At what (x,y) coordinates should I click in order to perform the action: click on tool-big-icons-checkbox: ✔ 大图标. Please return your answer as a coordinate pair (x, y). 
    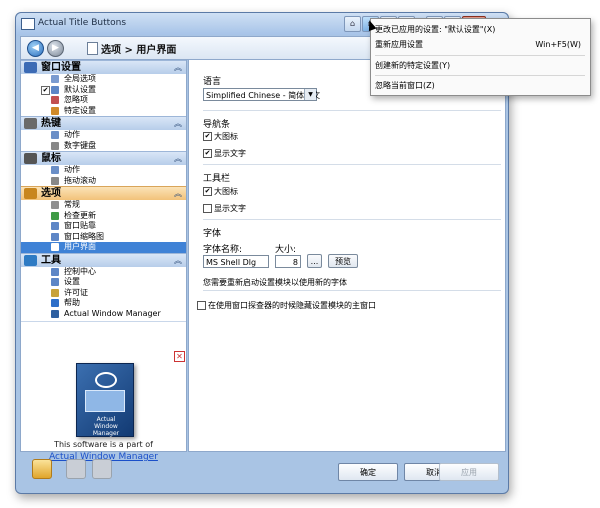
    Looking at the image, I should click on (220, 191).